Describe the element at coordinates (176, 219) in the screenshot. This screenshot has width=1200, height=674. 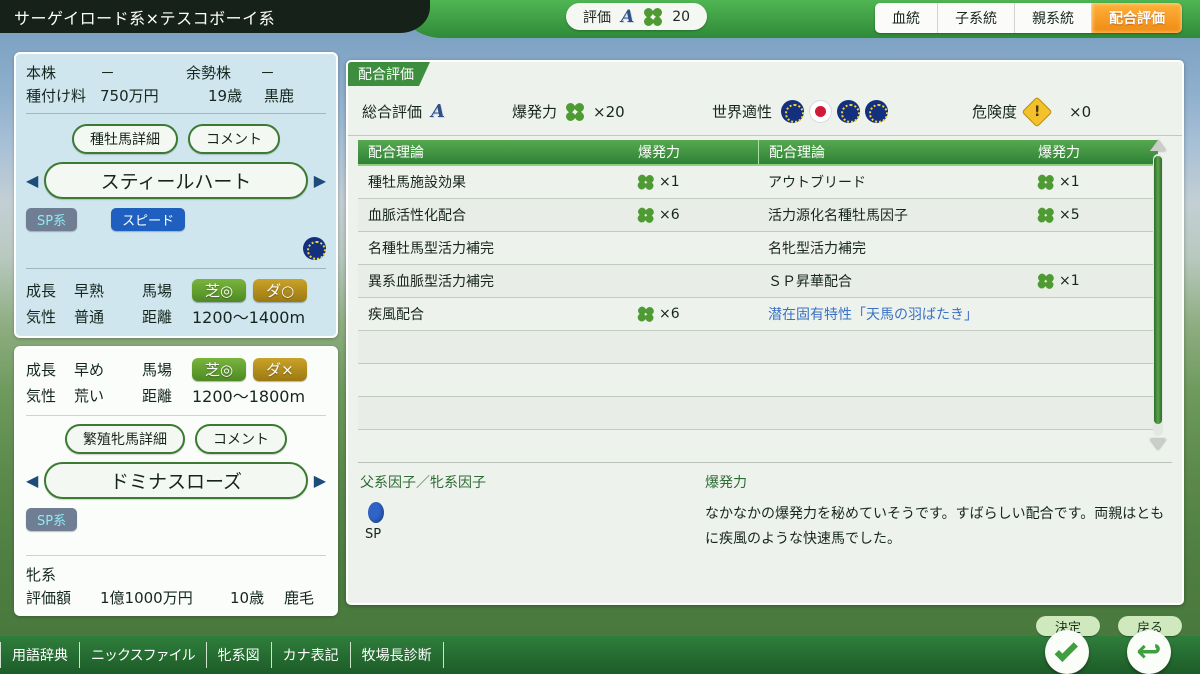
I see `sire-badge-row: SP系 スピード` at that location.